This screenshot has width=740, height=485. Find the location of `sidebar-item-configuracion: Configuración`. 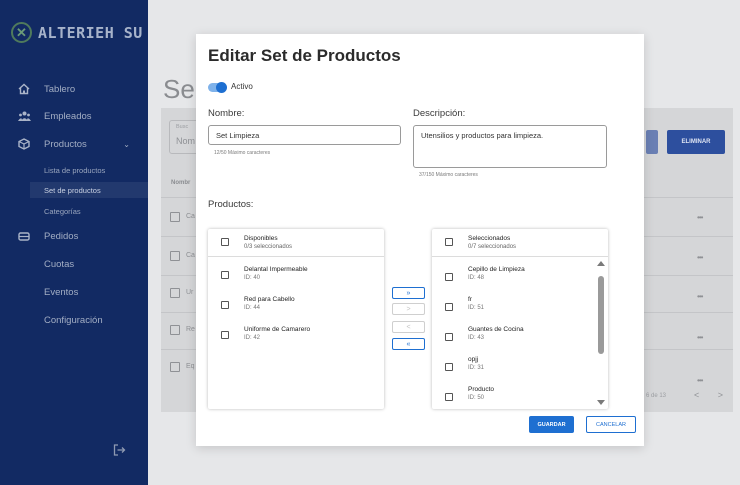

sidebar-item-configuracion: Configuración is located at coordinates (74, 320).